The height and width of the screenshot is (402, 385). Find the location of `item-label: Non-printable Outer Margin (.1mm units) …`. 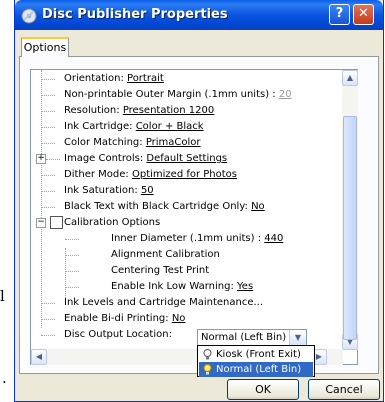

item-label: Non-printable Outer Margin (.1mm units) … is located at coordinates (171, 94).